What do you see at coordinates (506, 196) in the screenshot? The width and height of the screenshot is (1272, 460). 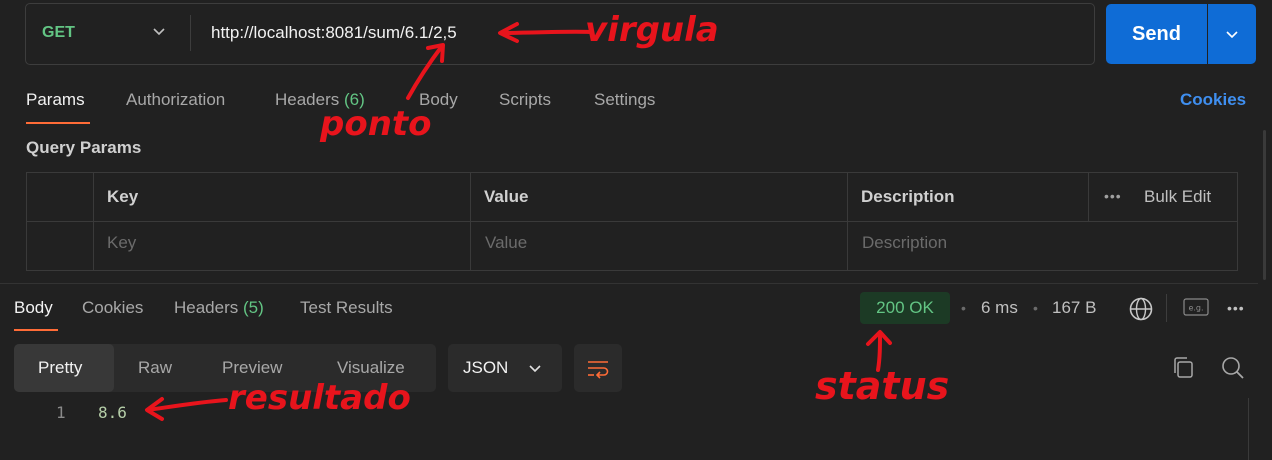 I see `column-header-value: Value` at bounding box center [506, 196].